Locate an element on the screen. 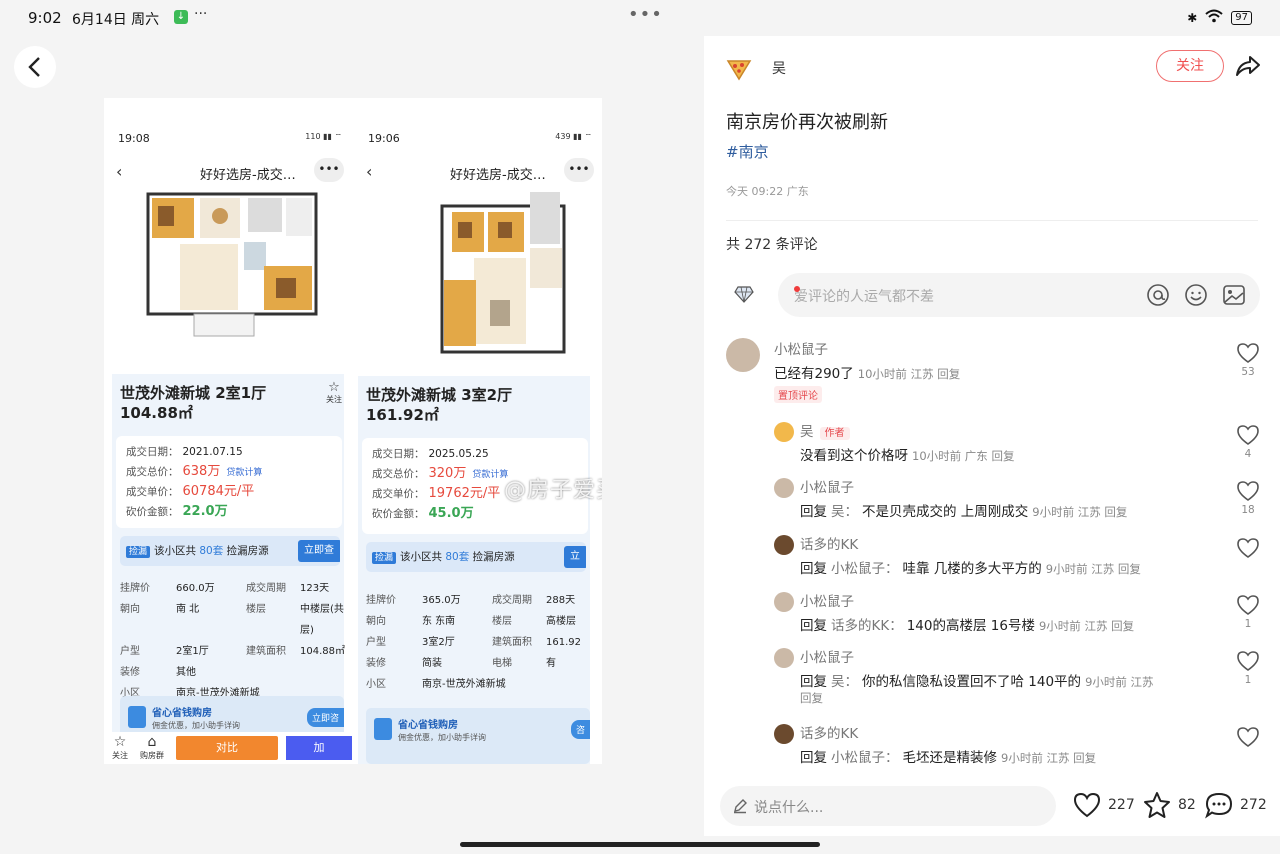 The width and height of the screenshot is (1280, 854). comment-meta: 9小时前 江苏 is located at coordinates (1119, 682).